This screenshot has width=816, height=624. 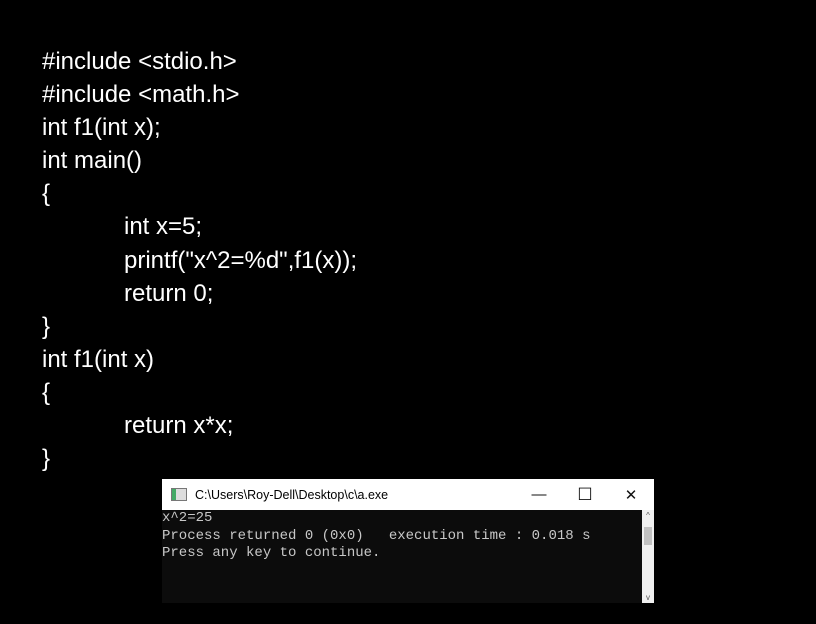 I want to click on console-app-icon, so click(x=179, y=494).